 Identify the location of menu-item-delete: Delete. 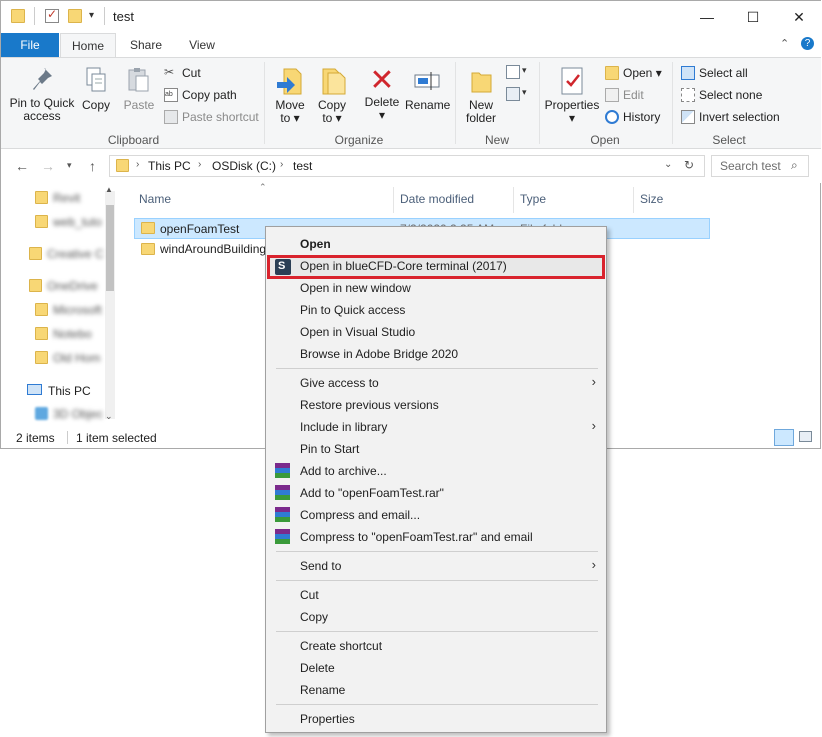
(317, 668).